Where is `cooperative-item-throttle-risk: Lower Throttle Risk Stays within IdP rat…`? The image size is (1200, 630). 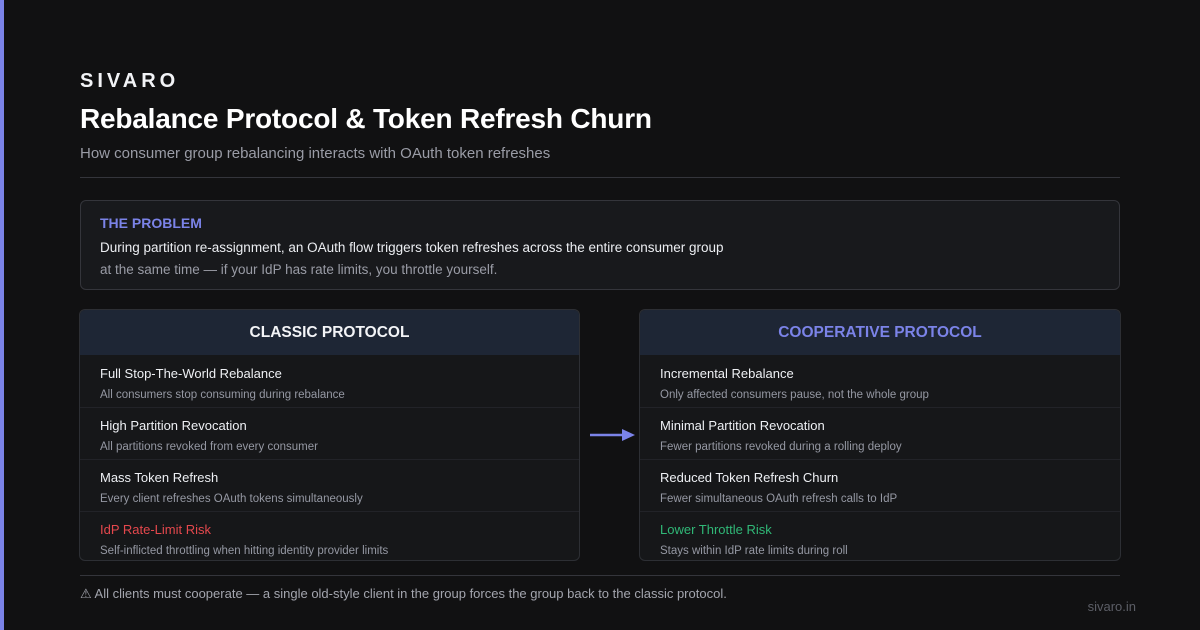 cooperative-item-throttle-risk: Lower Throttle Risk Stays within IdP rat… is located at coordinates (754, 539).